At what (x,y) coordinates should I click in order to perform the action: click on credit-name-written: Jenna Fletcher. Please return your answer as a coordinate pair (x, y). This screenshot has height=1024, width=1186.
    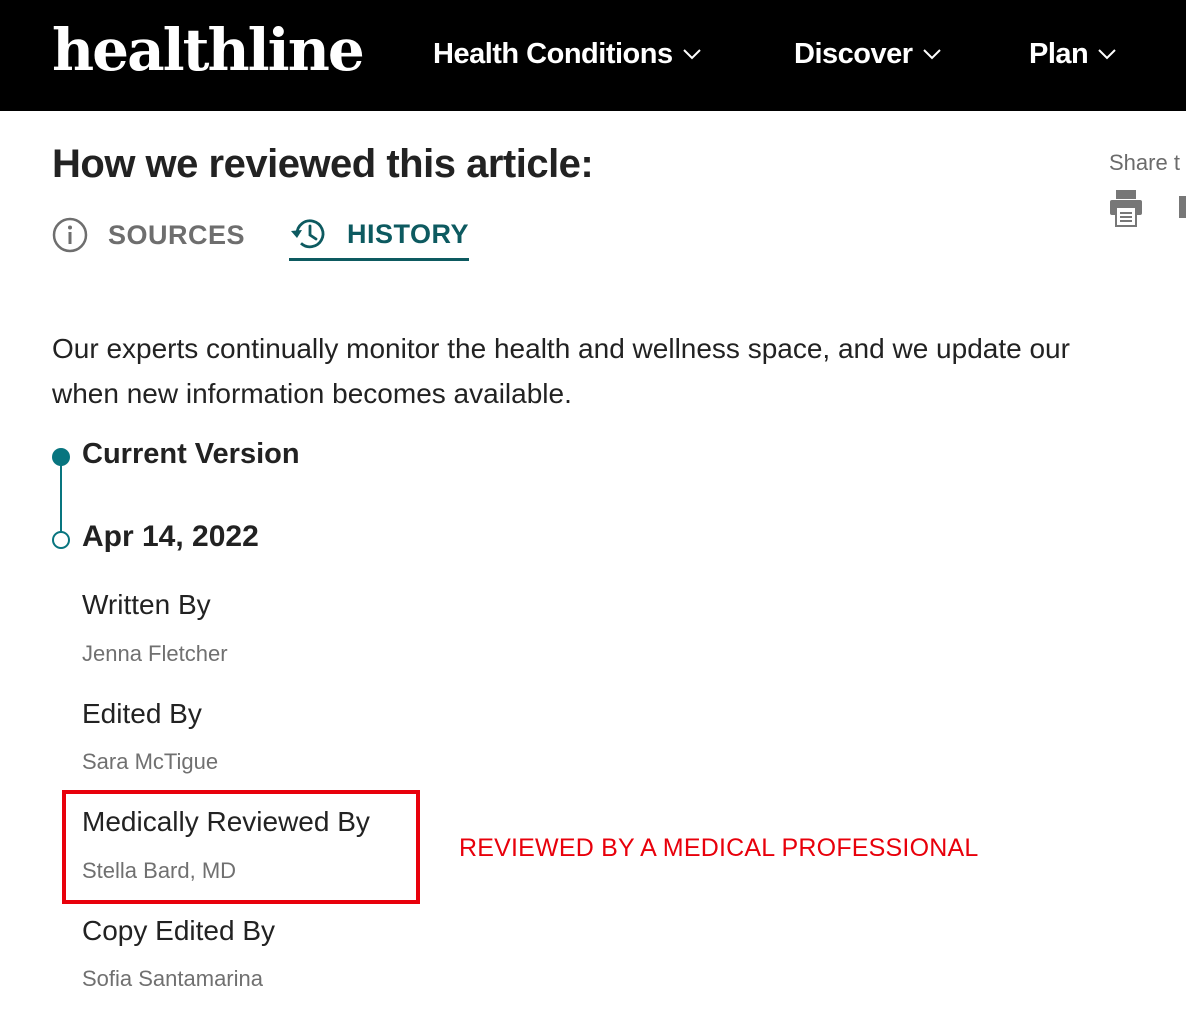
    Looking at the image, I should click on (155, 654).